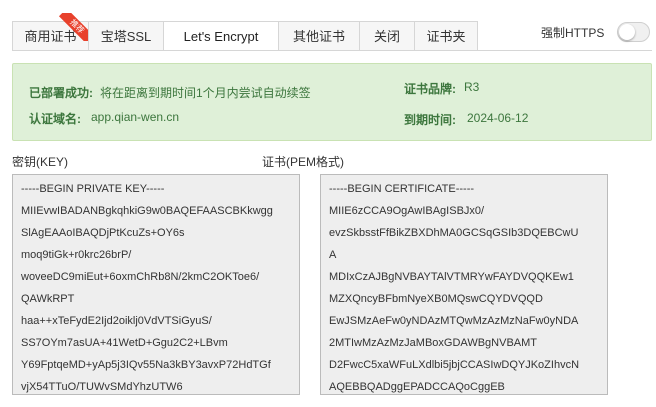  Describe the element at coordinates (433, 343) in the screenshot. I see `cert-line: 2MTIwMzAzMzJaMBoxGDAWBgNVBAMT` at that location.